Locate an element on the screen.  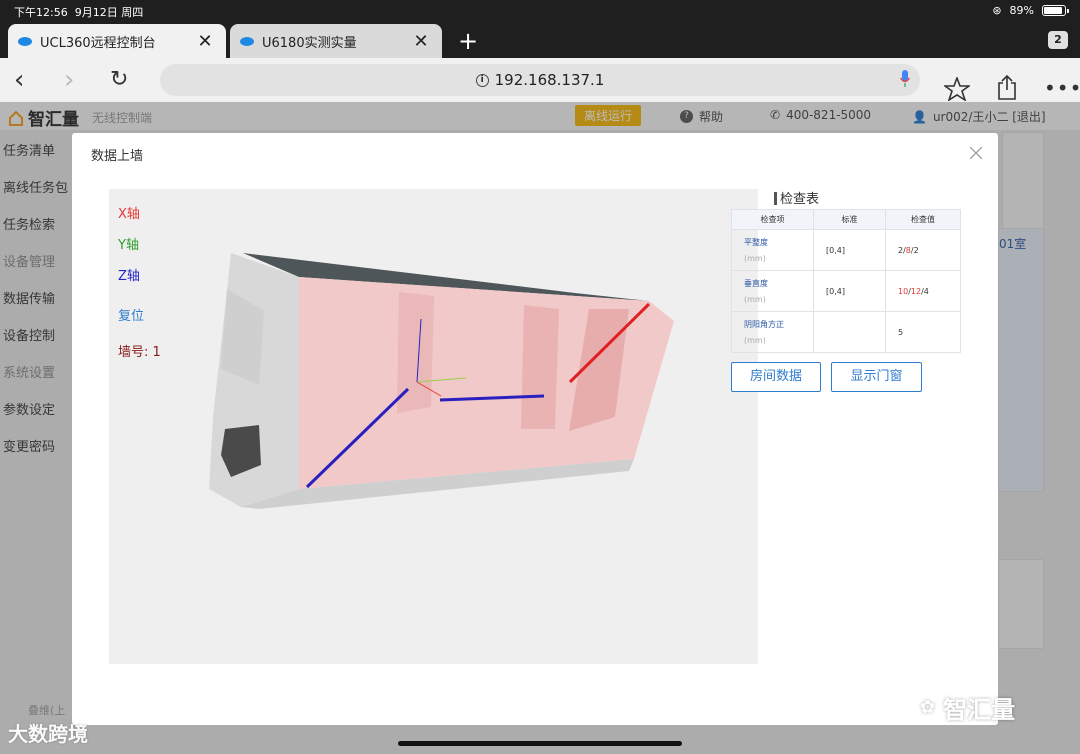
table-row: 平整度 (mm) [0,4] 2/8/2 is located at coordinates (846, 250).